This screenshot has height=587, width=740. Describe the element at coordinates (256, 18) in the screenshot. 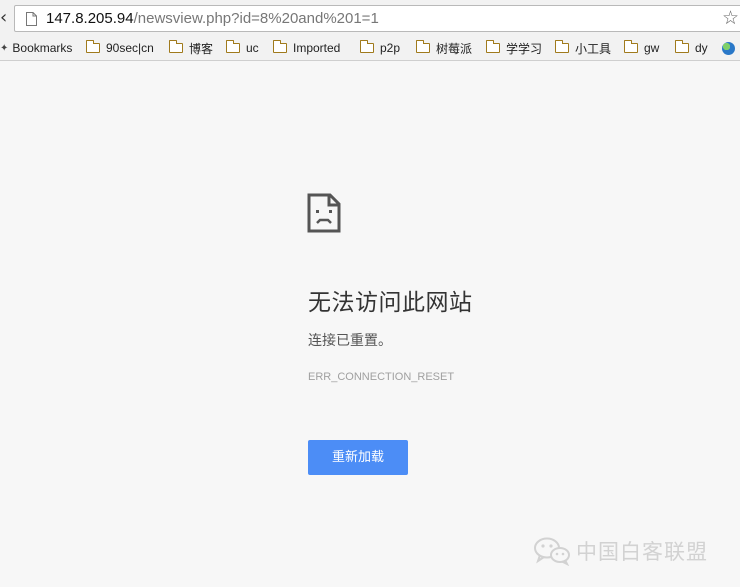

I see `url-path: /newsview.php?id=8%20and%201=1` at that location.